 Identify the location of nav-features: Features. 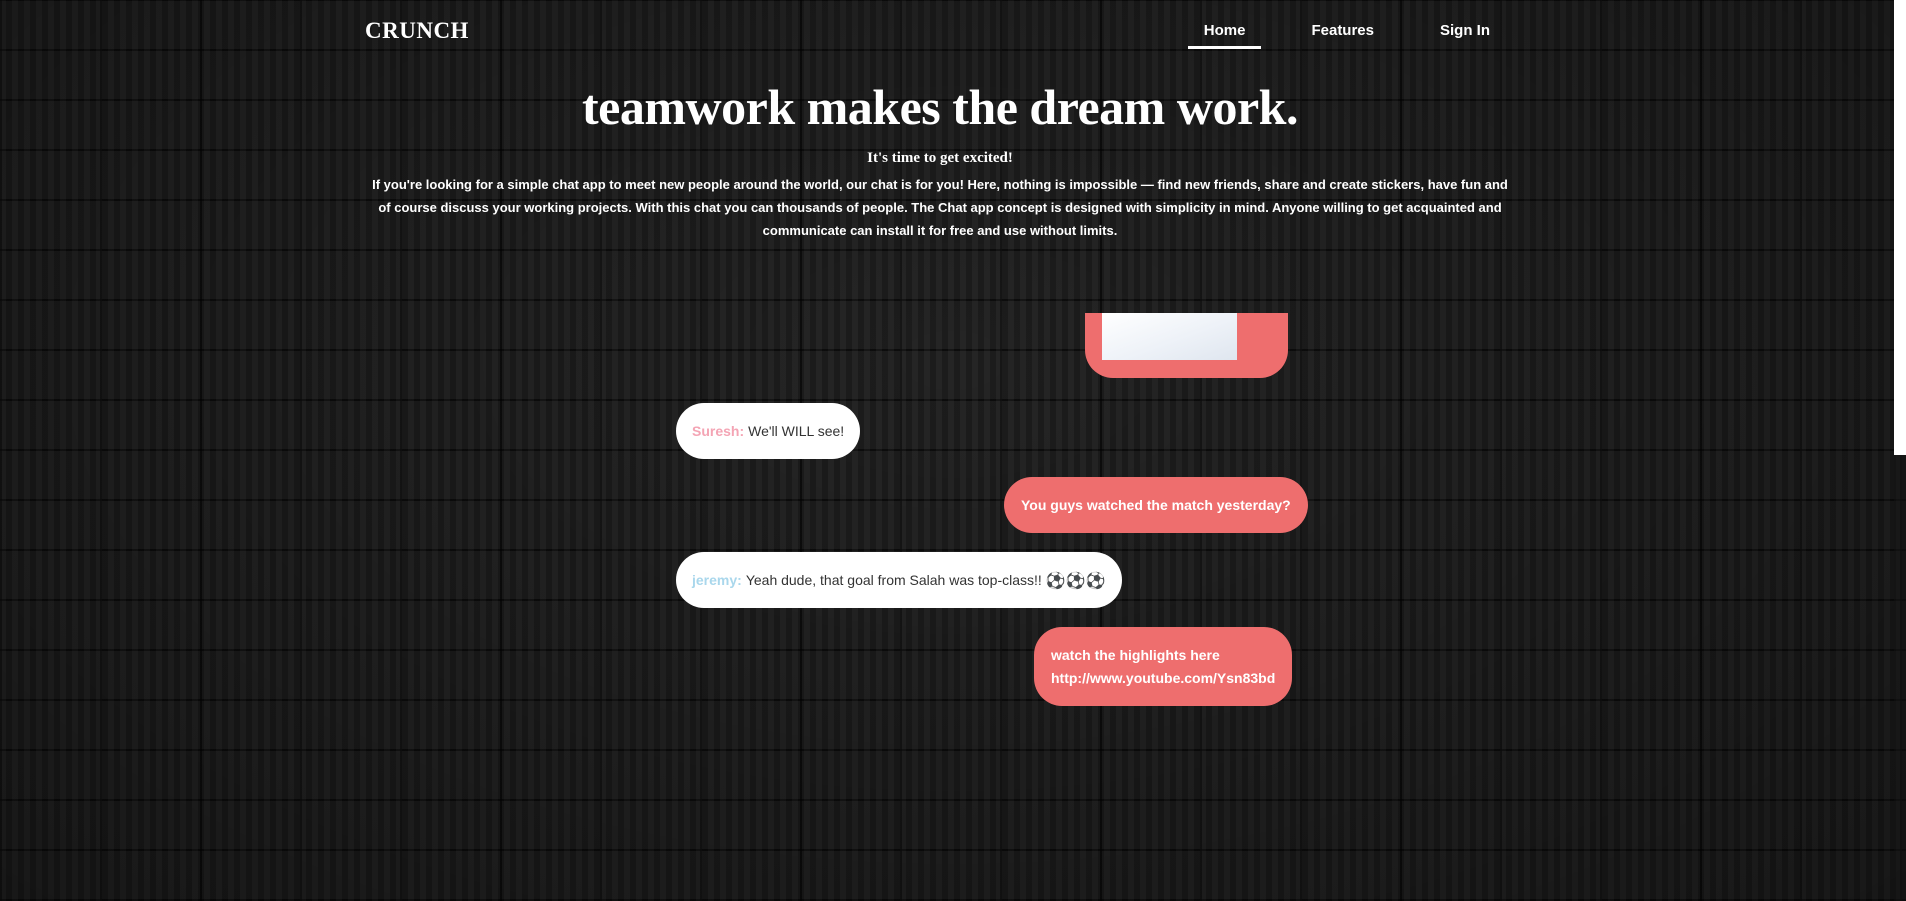
(1342, 34).